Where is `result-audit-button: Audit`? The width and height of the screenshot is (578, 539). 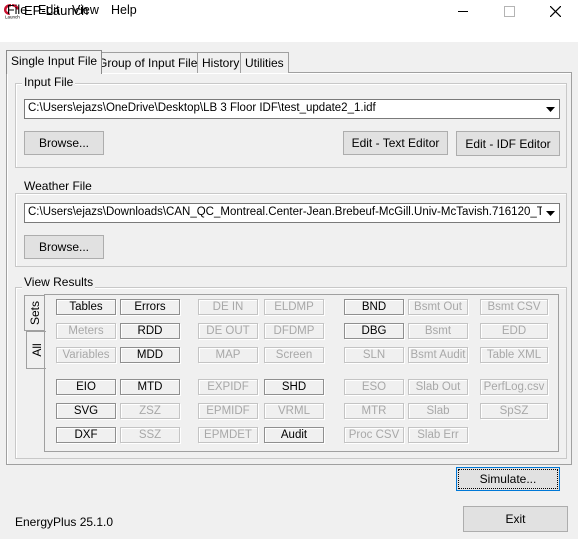 result-audit-button: Audit is located at coordinates (294, 435).